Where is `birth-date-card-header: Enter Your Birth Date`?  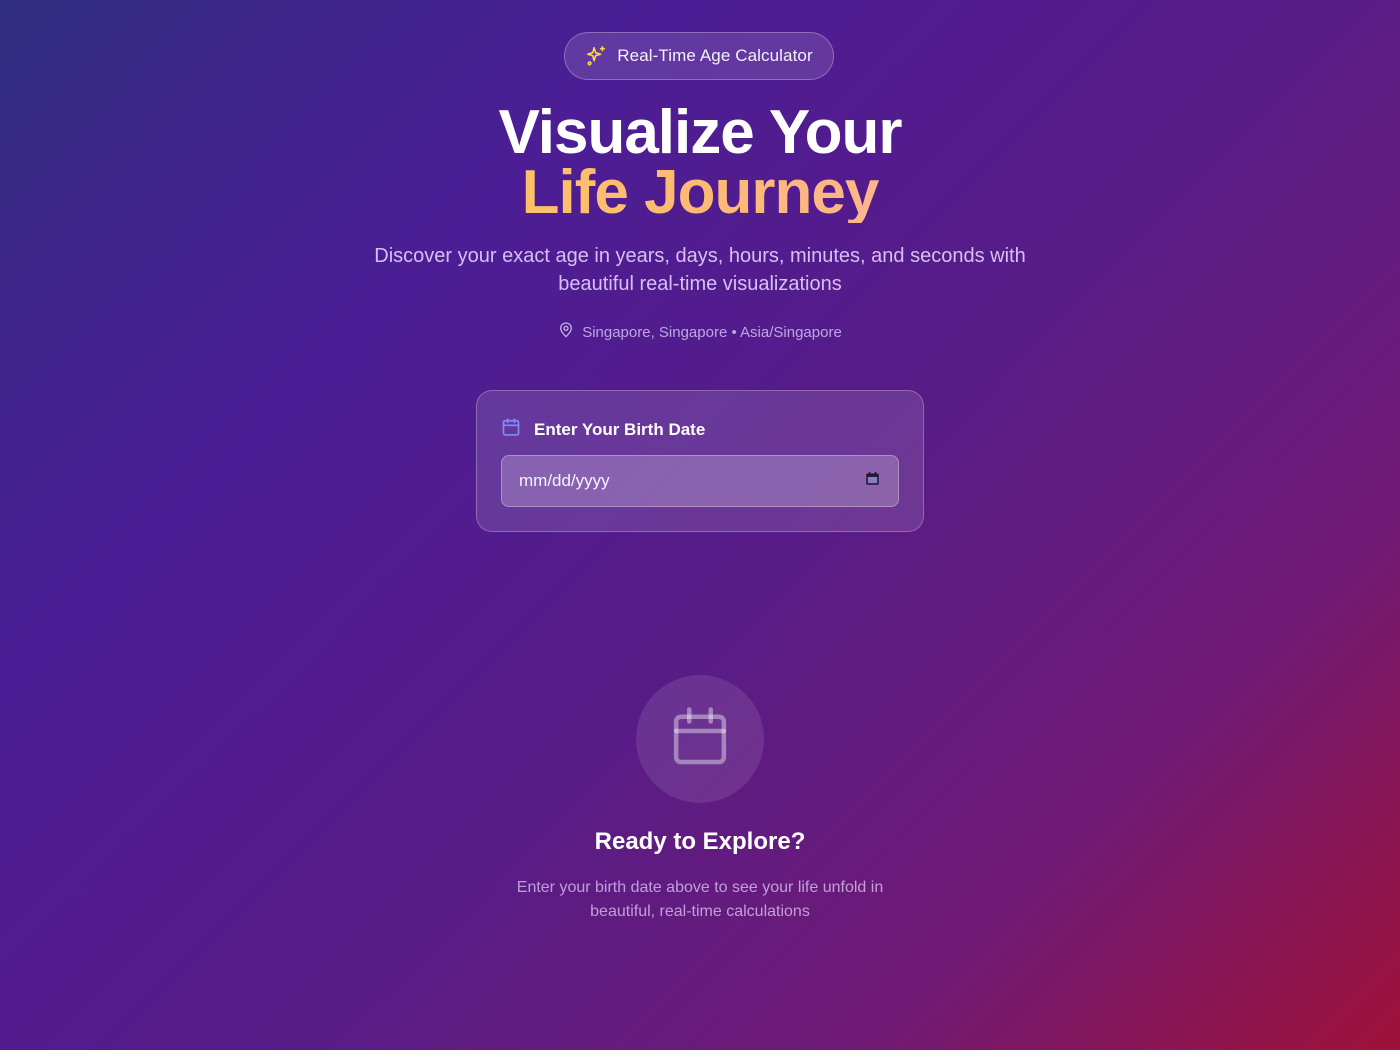 birth-date-card-header: Enter Your Birth Date is located at coordinates (603, 429).